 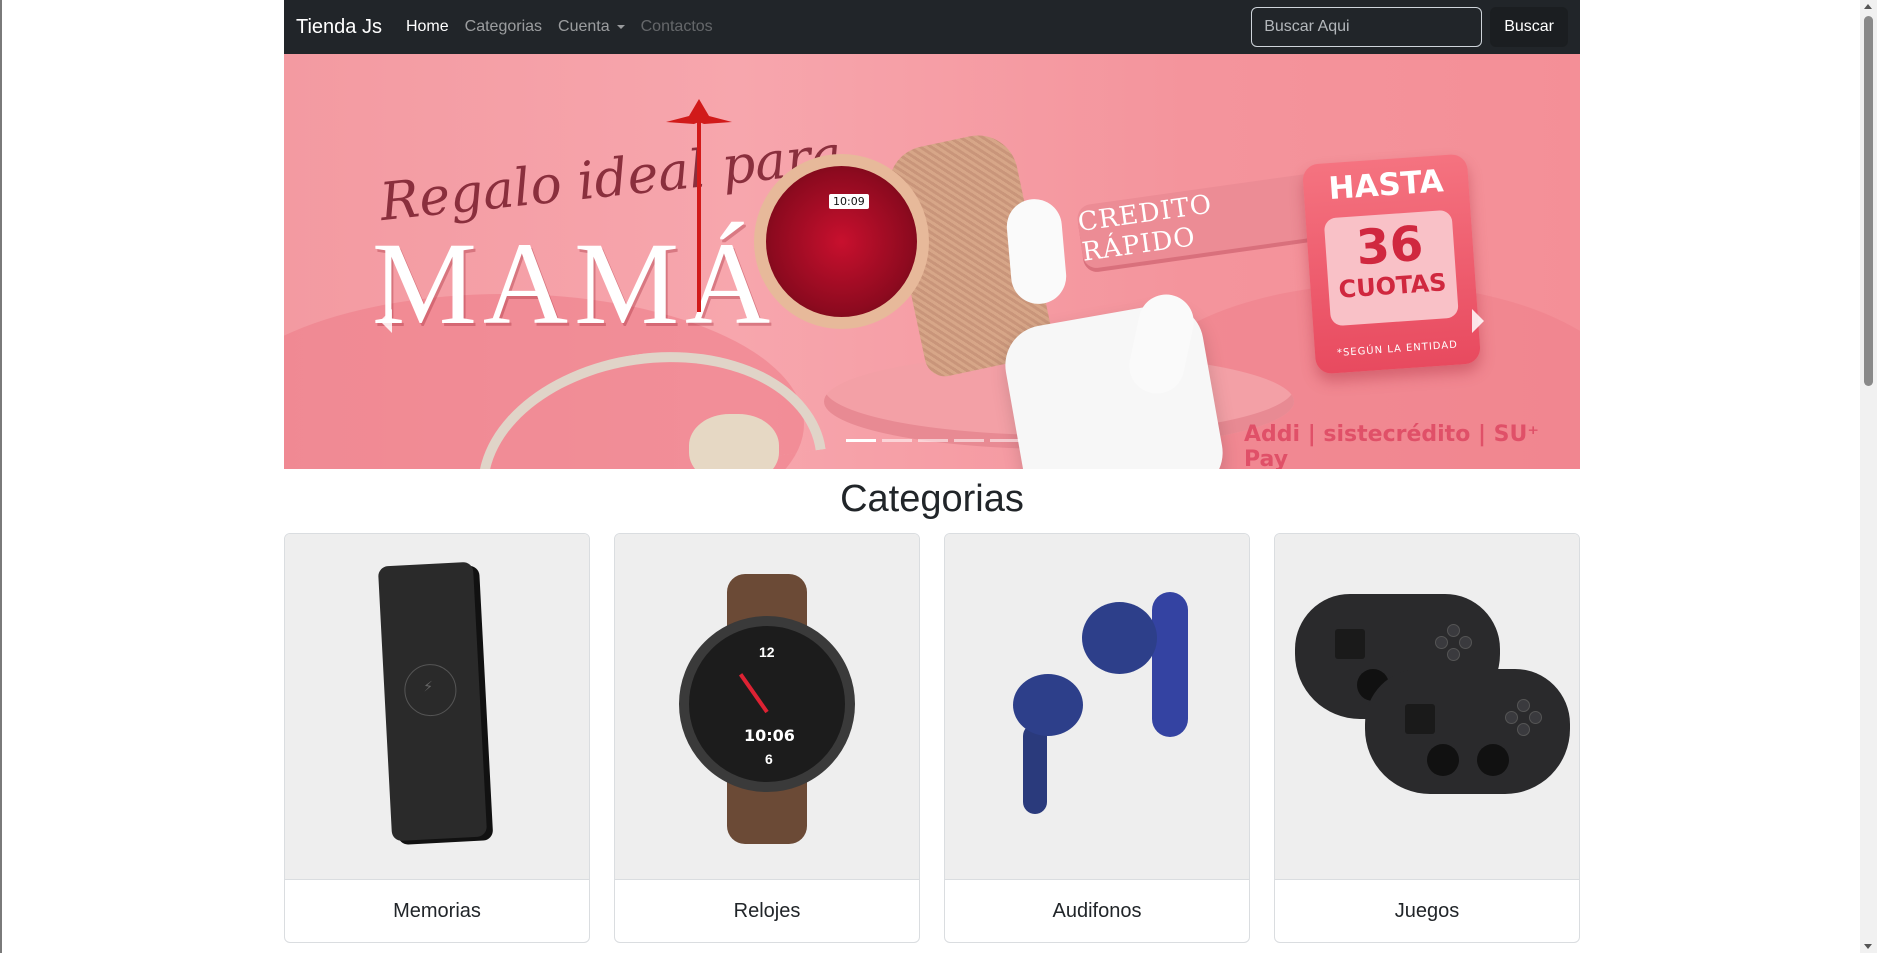 I want to click on window-left-border, so click(x=1, y=476).